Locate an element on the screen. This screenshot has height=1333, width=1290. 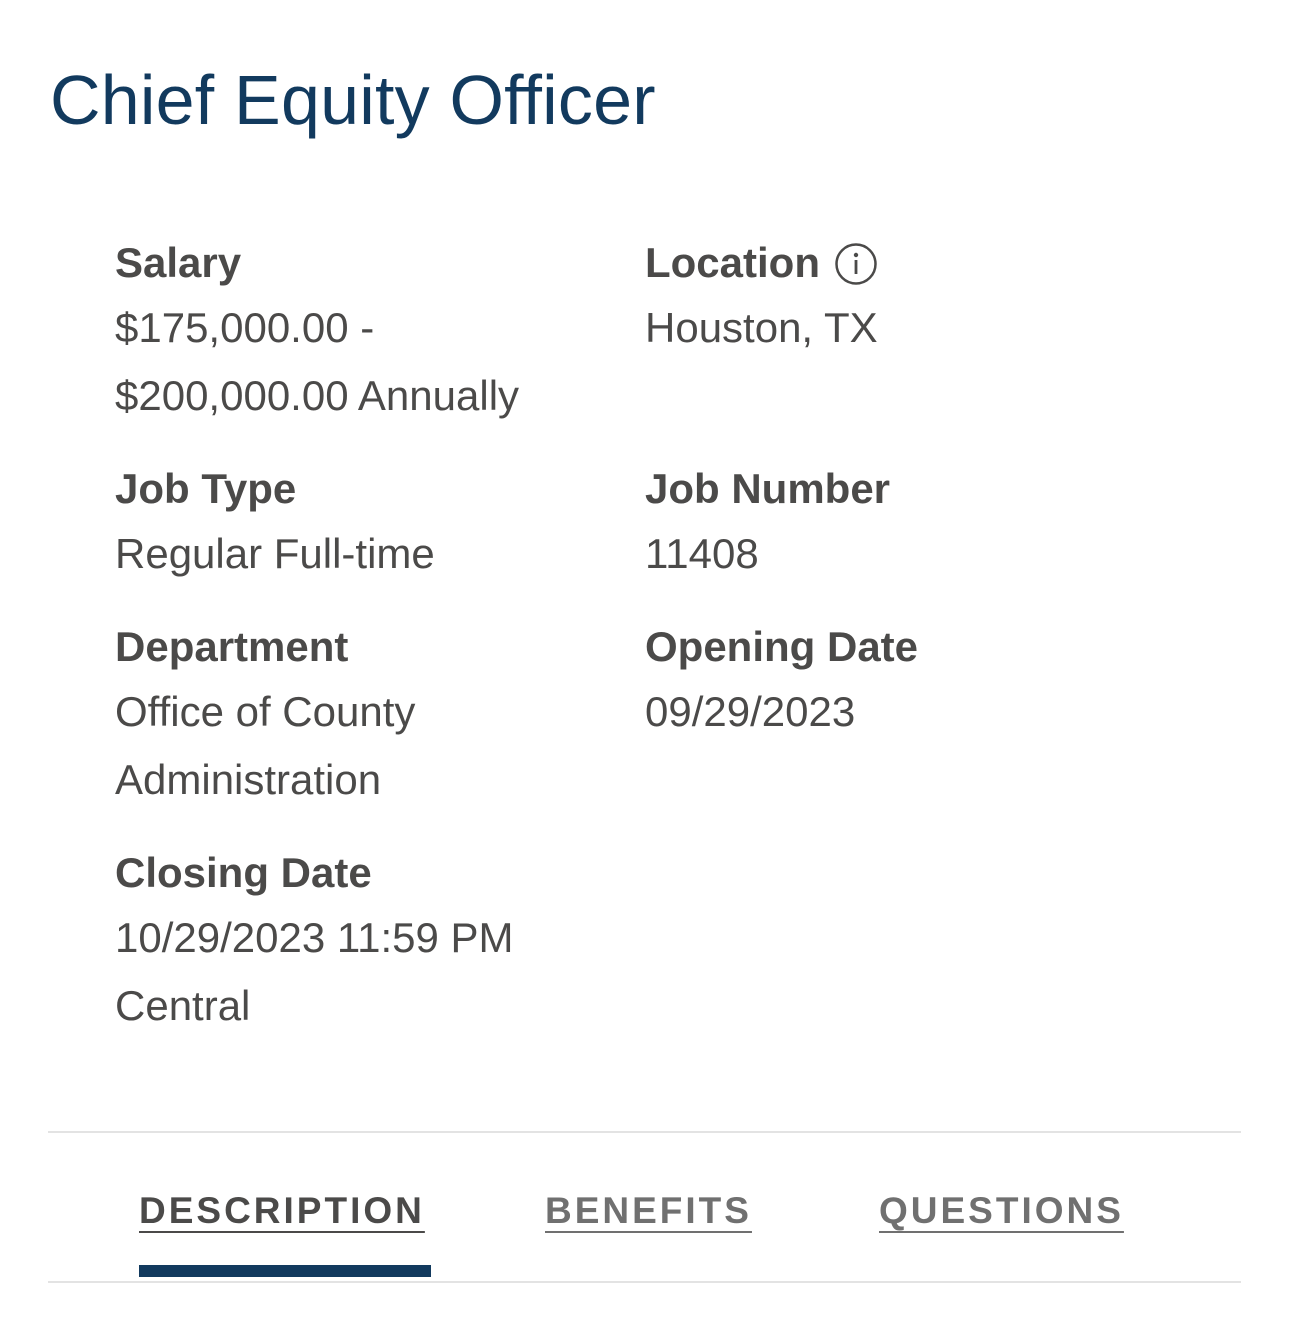
opening-date-field: Opening Date 09/29/2023 is located at coordinates (895, 681).